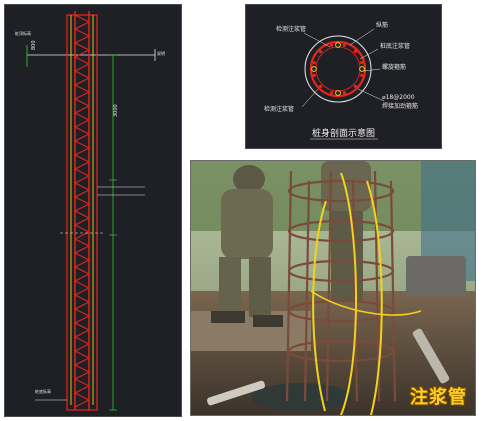 Image resolution: width=500 pixels, height=421 pixels. Describe the element at coordinates (301, 397) in the screenshot. I see `water-pit` at that location.